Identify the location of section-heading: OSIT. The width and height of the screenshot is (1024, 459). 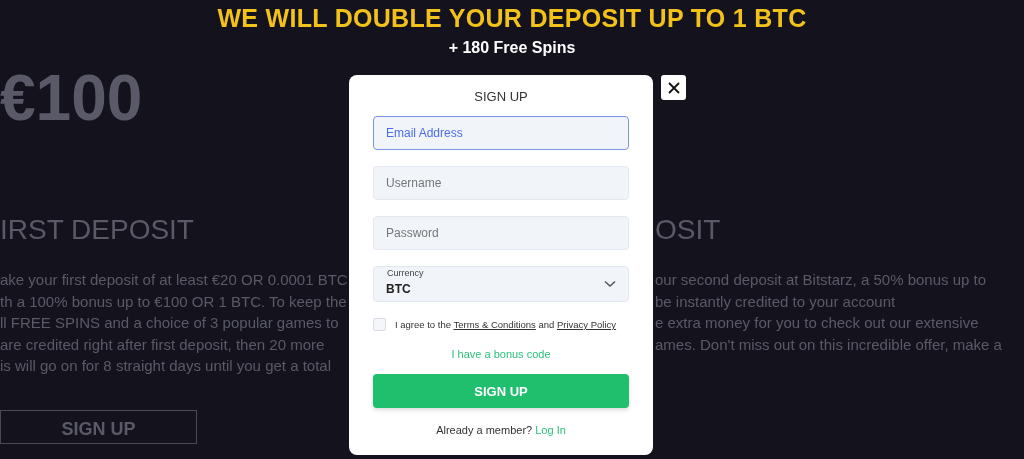
(688, 230).